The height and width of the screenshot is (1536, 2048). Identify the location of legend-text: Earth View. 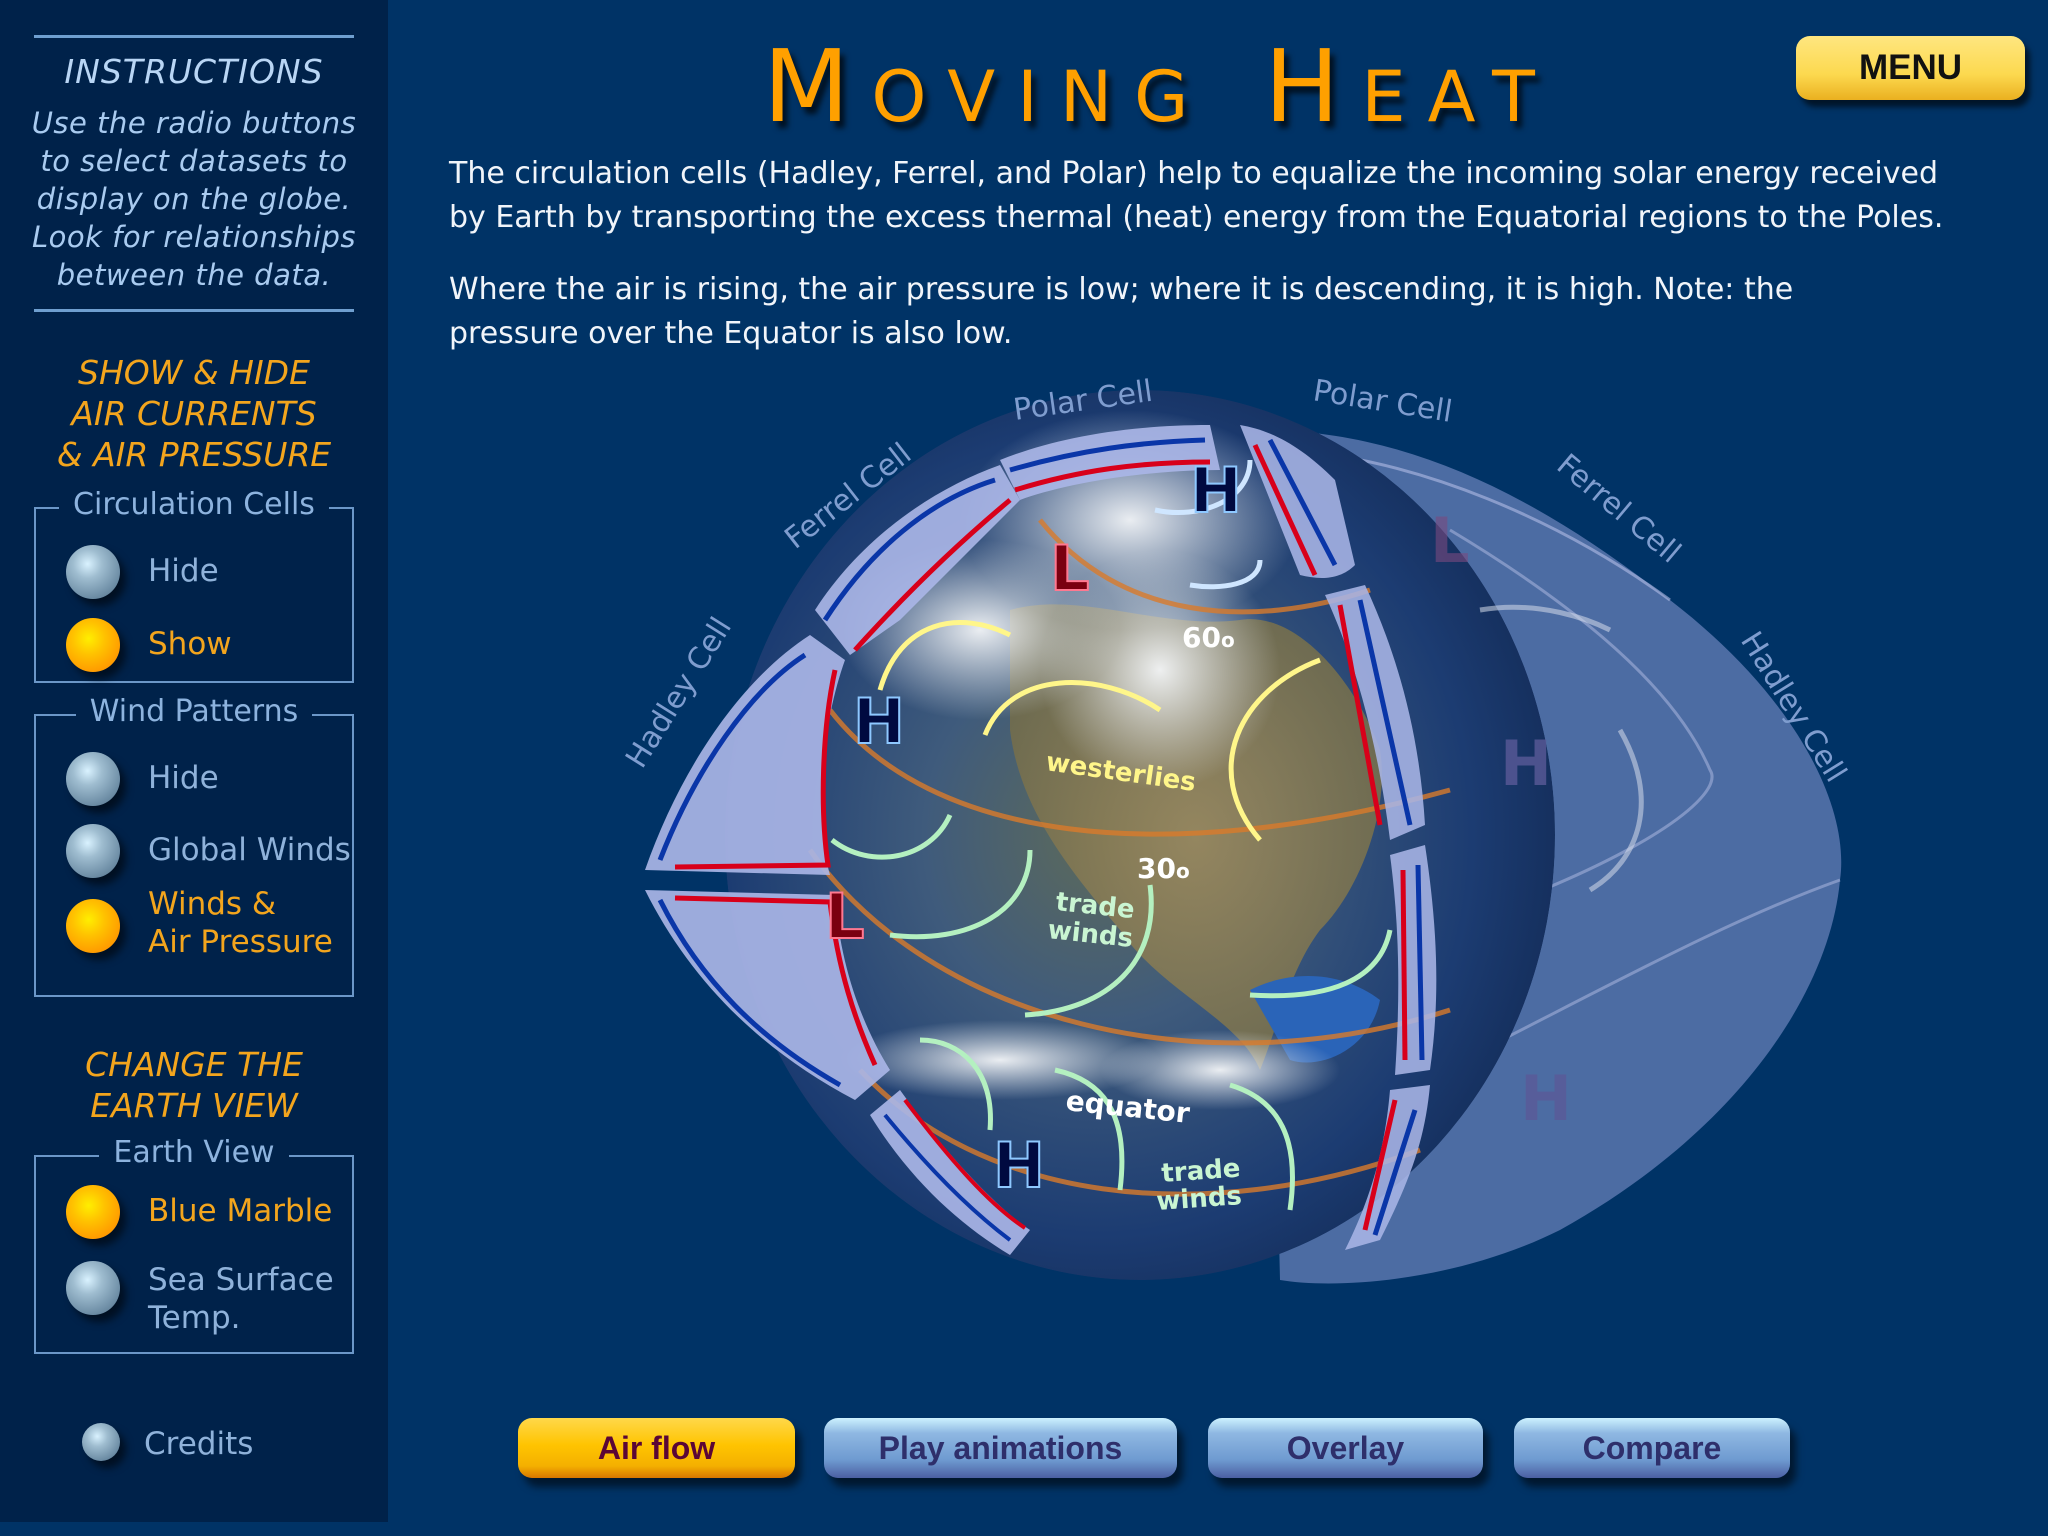
(194, 1152).